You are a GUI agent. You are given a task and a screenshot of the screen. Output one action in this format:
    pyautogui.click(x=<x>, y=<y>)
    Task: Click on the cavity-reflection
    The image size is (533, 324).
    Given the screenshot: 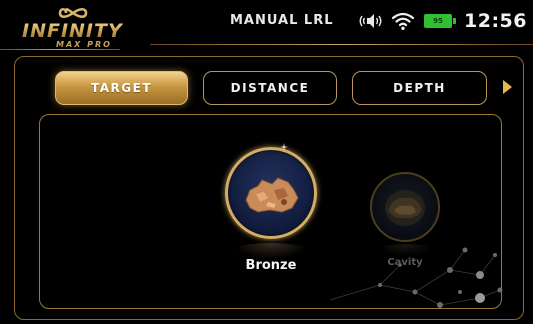 What is the action you would take?
    pyautogui.click(x=405, y=250)
    